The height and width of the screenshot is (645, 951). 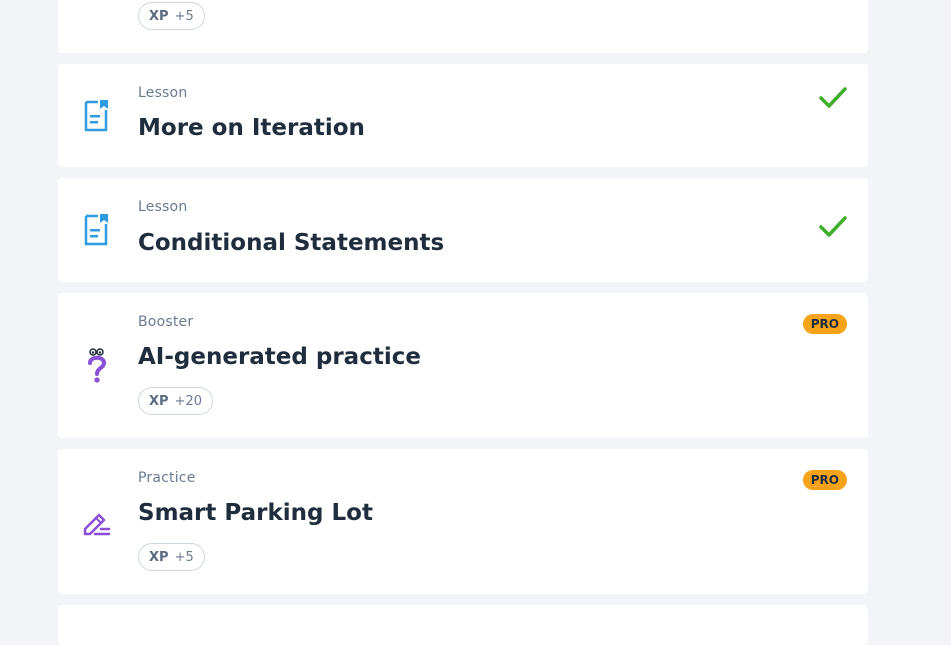 I want to click on xp-chip: XP +20, so click(x=175, y=401).